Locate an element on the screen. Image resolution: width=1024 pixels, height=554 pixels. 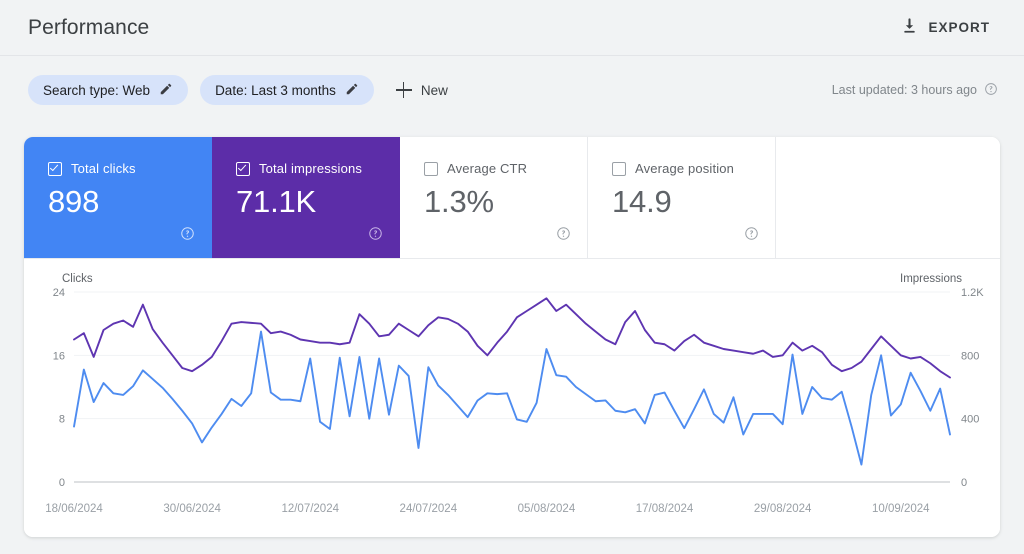
metric-value: 14.9 is located at coordinates (642, 201).